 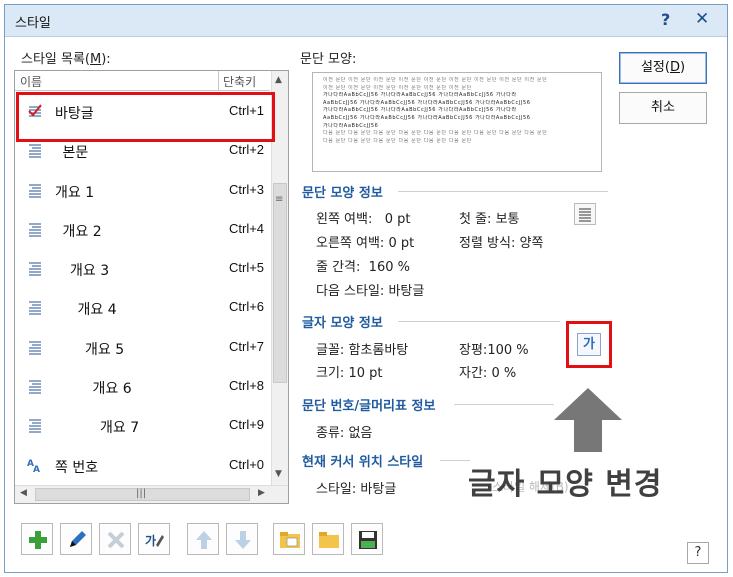 I want to click on char-shape-button: 가, so click(x=589, y=344).